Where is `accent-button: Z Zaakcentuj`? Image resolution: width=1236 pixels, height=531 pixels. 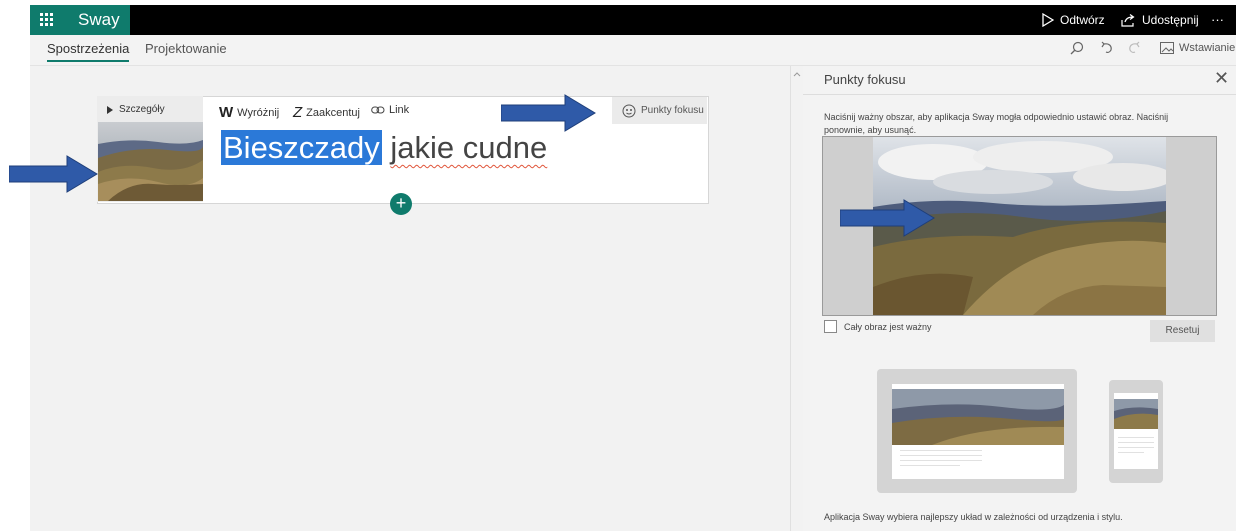 accent-button: Z Zaakcentuj is located at coordinates (326, 112).